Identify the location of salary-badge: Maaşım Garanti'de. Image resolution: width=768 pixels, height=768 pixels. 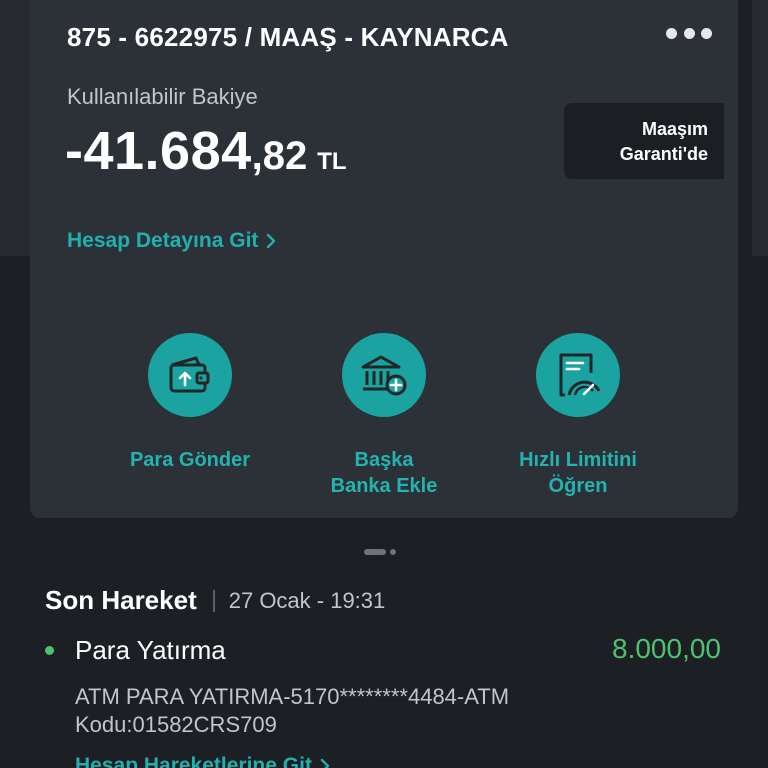
(644, 141).